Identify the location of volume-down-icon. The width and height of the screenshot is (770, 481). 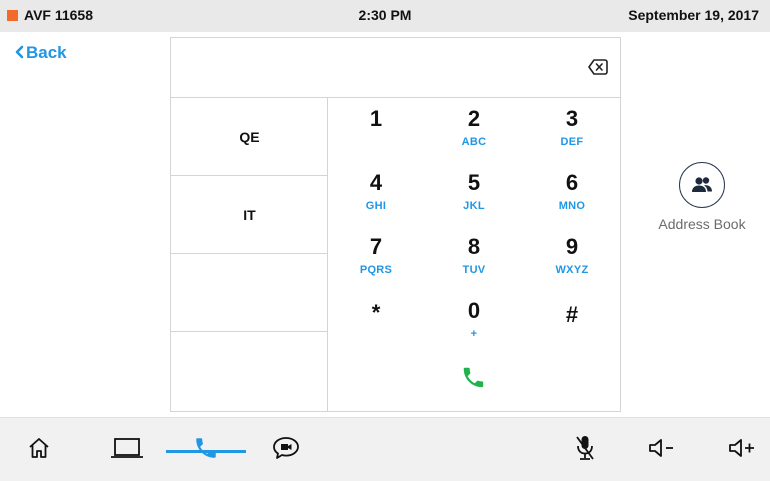
(662, 450).